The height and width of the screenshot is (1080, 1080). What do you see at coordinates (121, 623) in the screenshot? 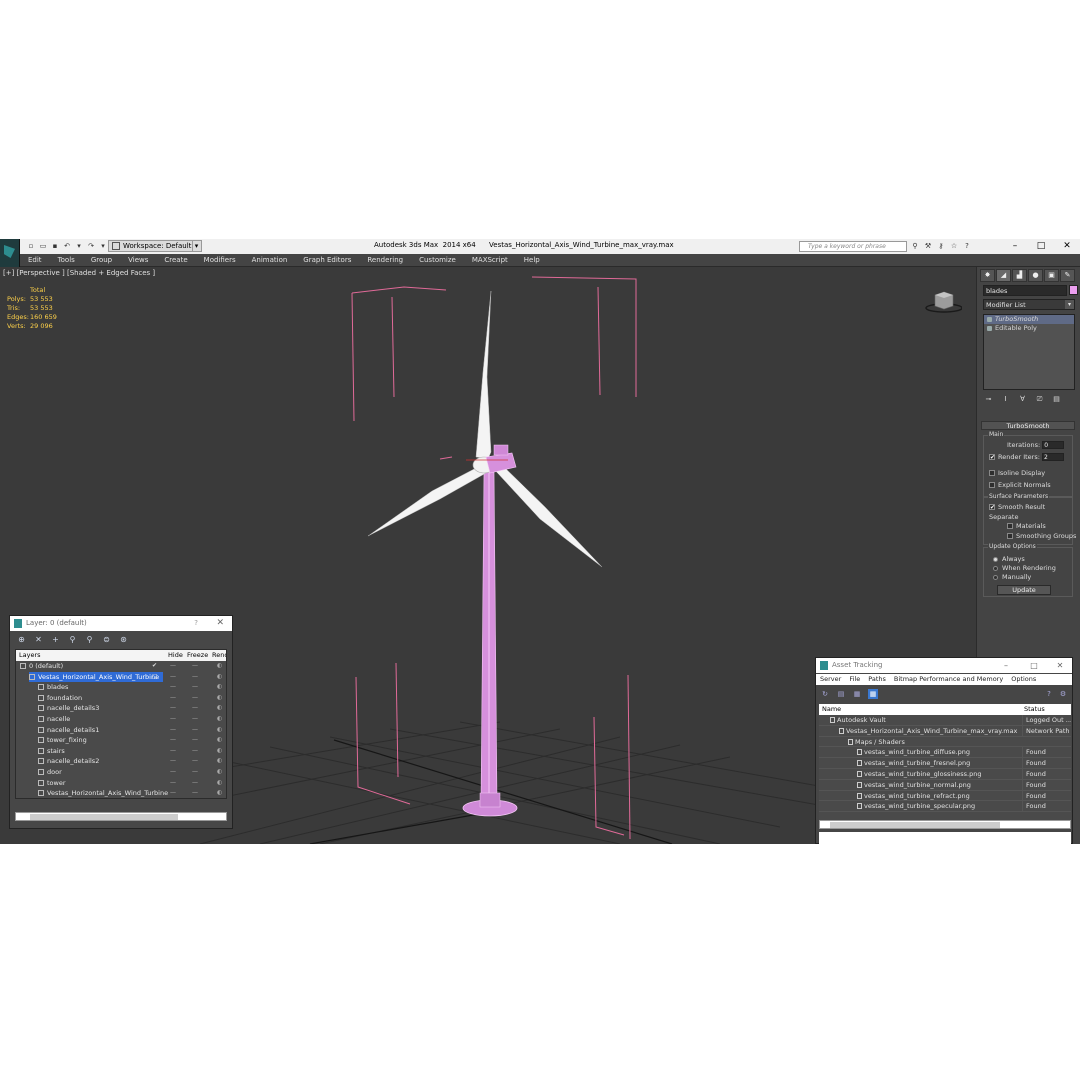
I see `layer-window-titlebar: Layer: 0 (default) ? ✕` at bounding box center [121, 623].